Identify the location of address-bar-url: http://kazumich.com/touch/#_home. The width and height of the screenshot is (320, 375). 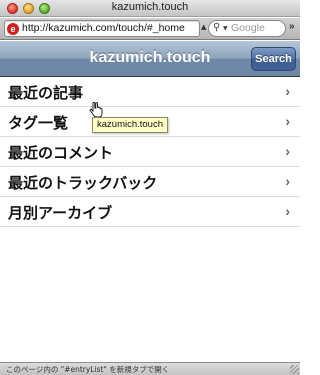
(103, 28).